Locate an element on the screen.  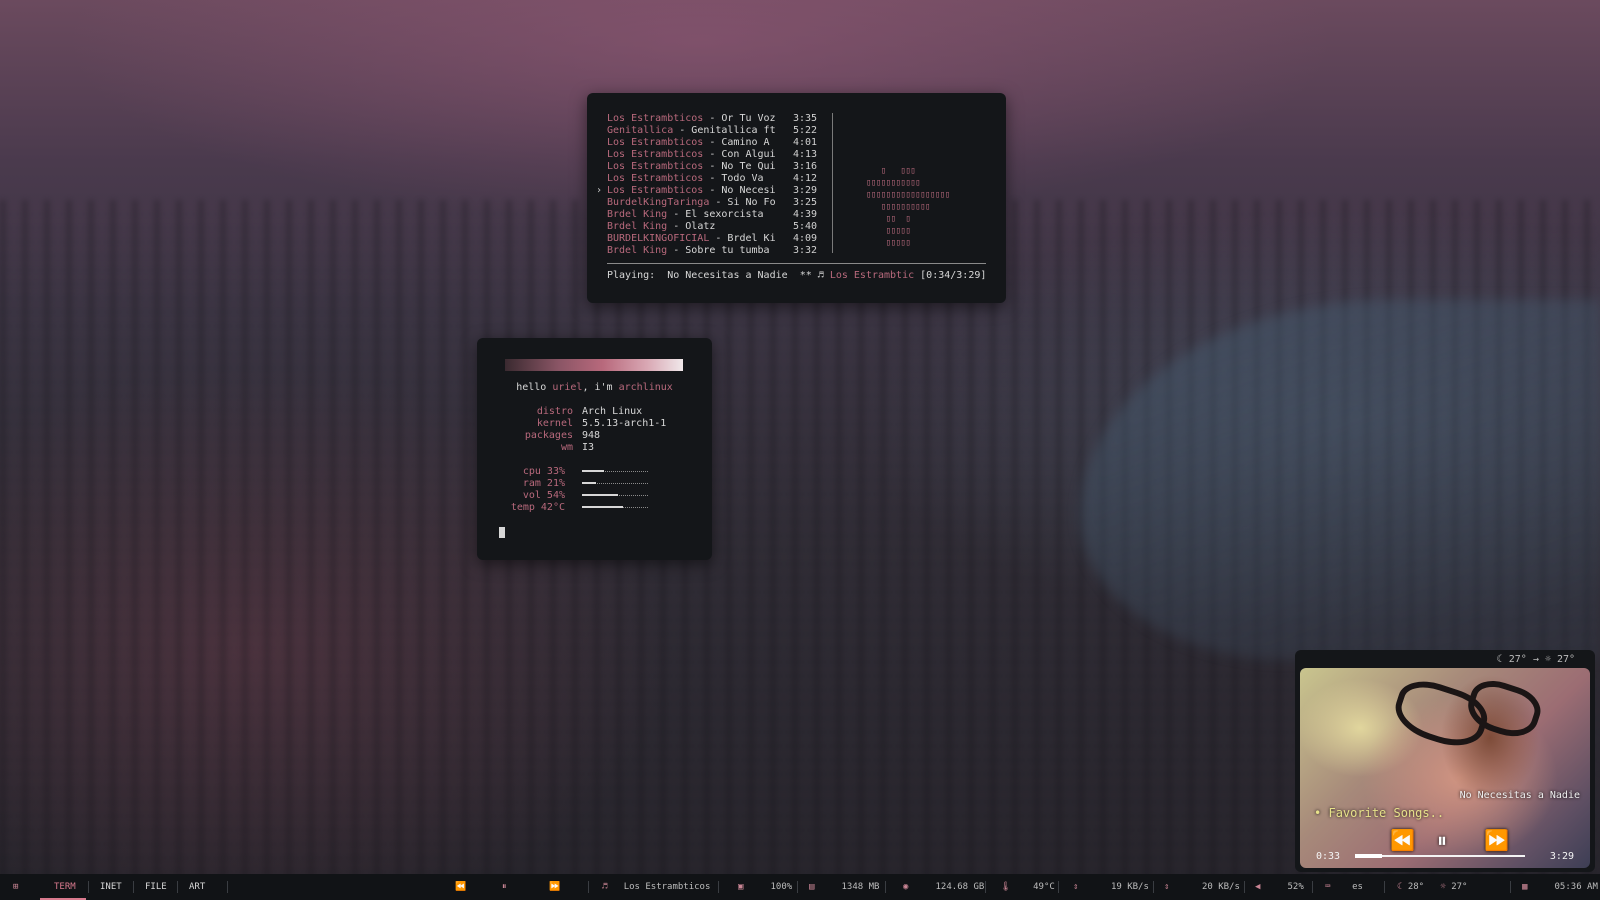
track-title: Brdel Ki is located at coordinates (751, 238).